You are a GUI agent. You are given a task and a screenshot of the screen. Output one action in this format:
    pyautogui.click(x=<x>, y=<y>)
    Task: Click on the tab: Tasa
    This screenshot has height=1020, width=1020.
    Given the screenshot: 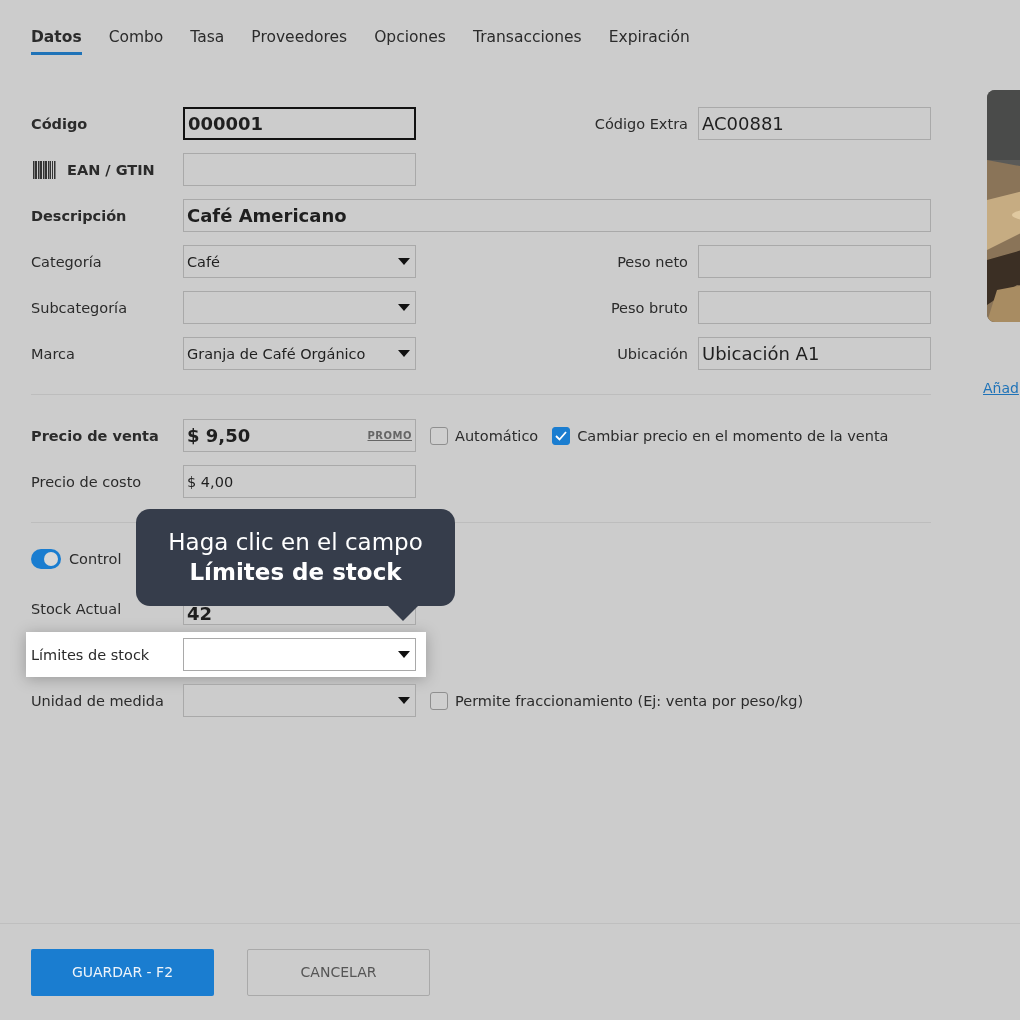 What is the action you would take?
    pyautogui.click(x=207, y=41)
    